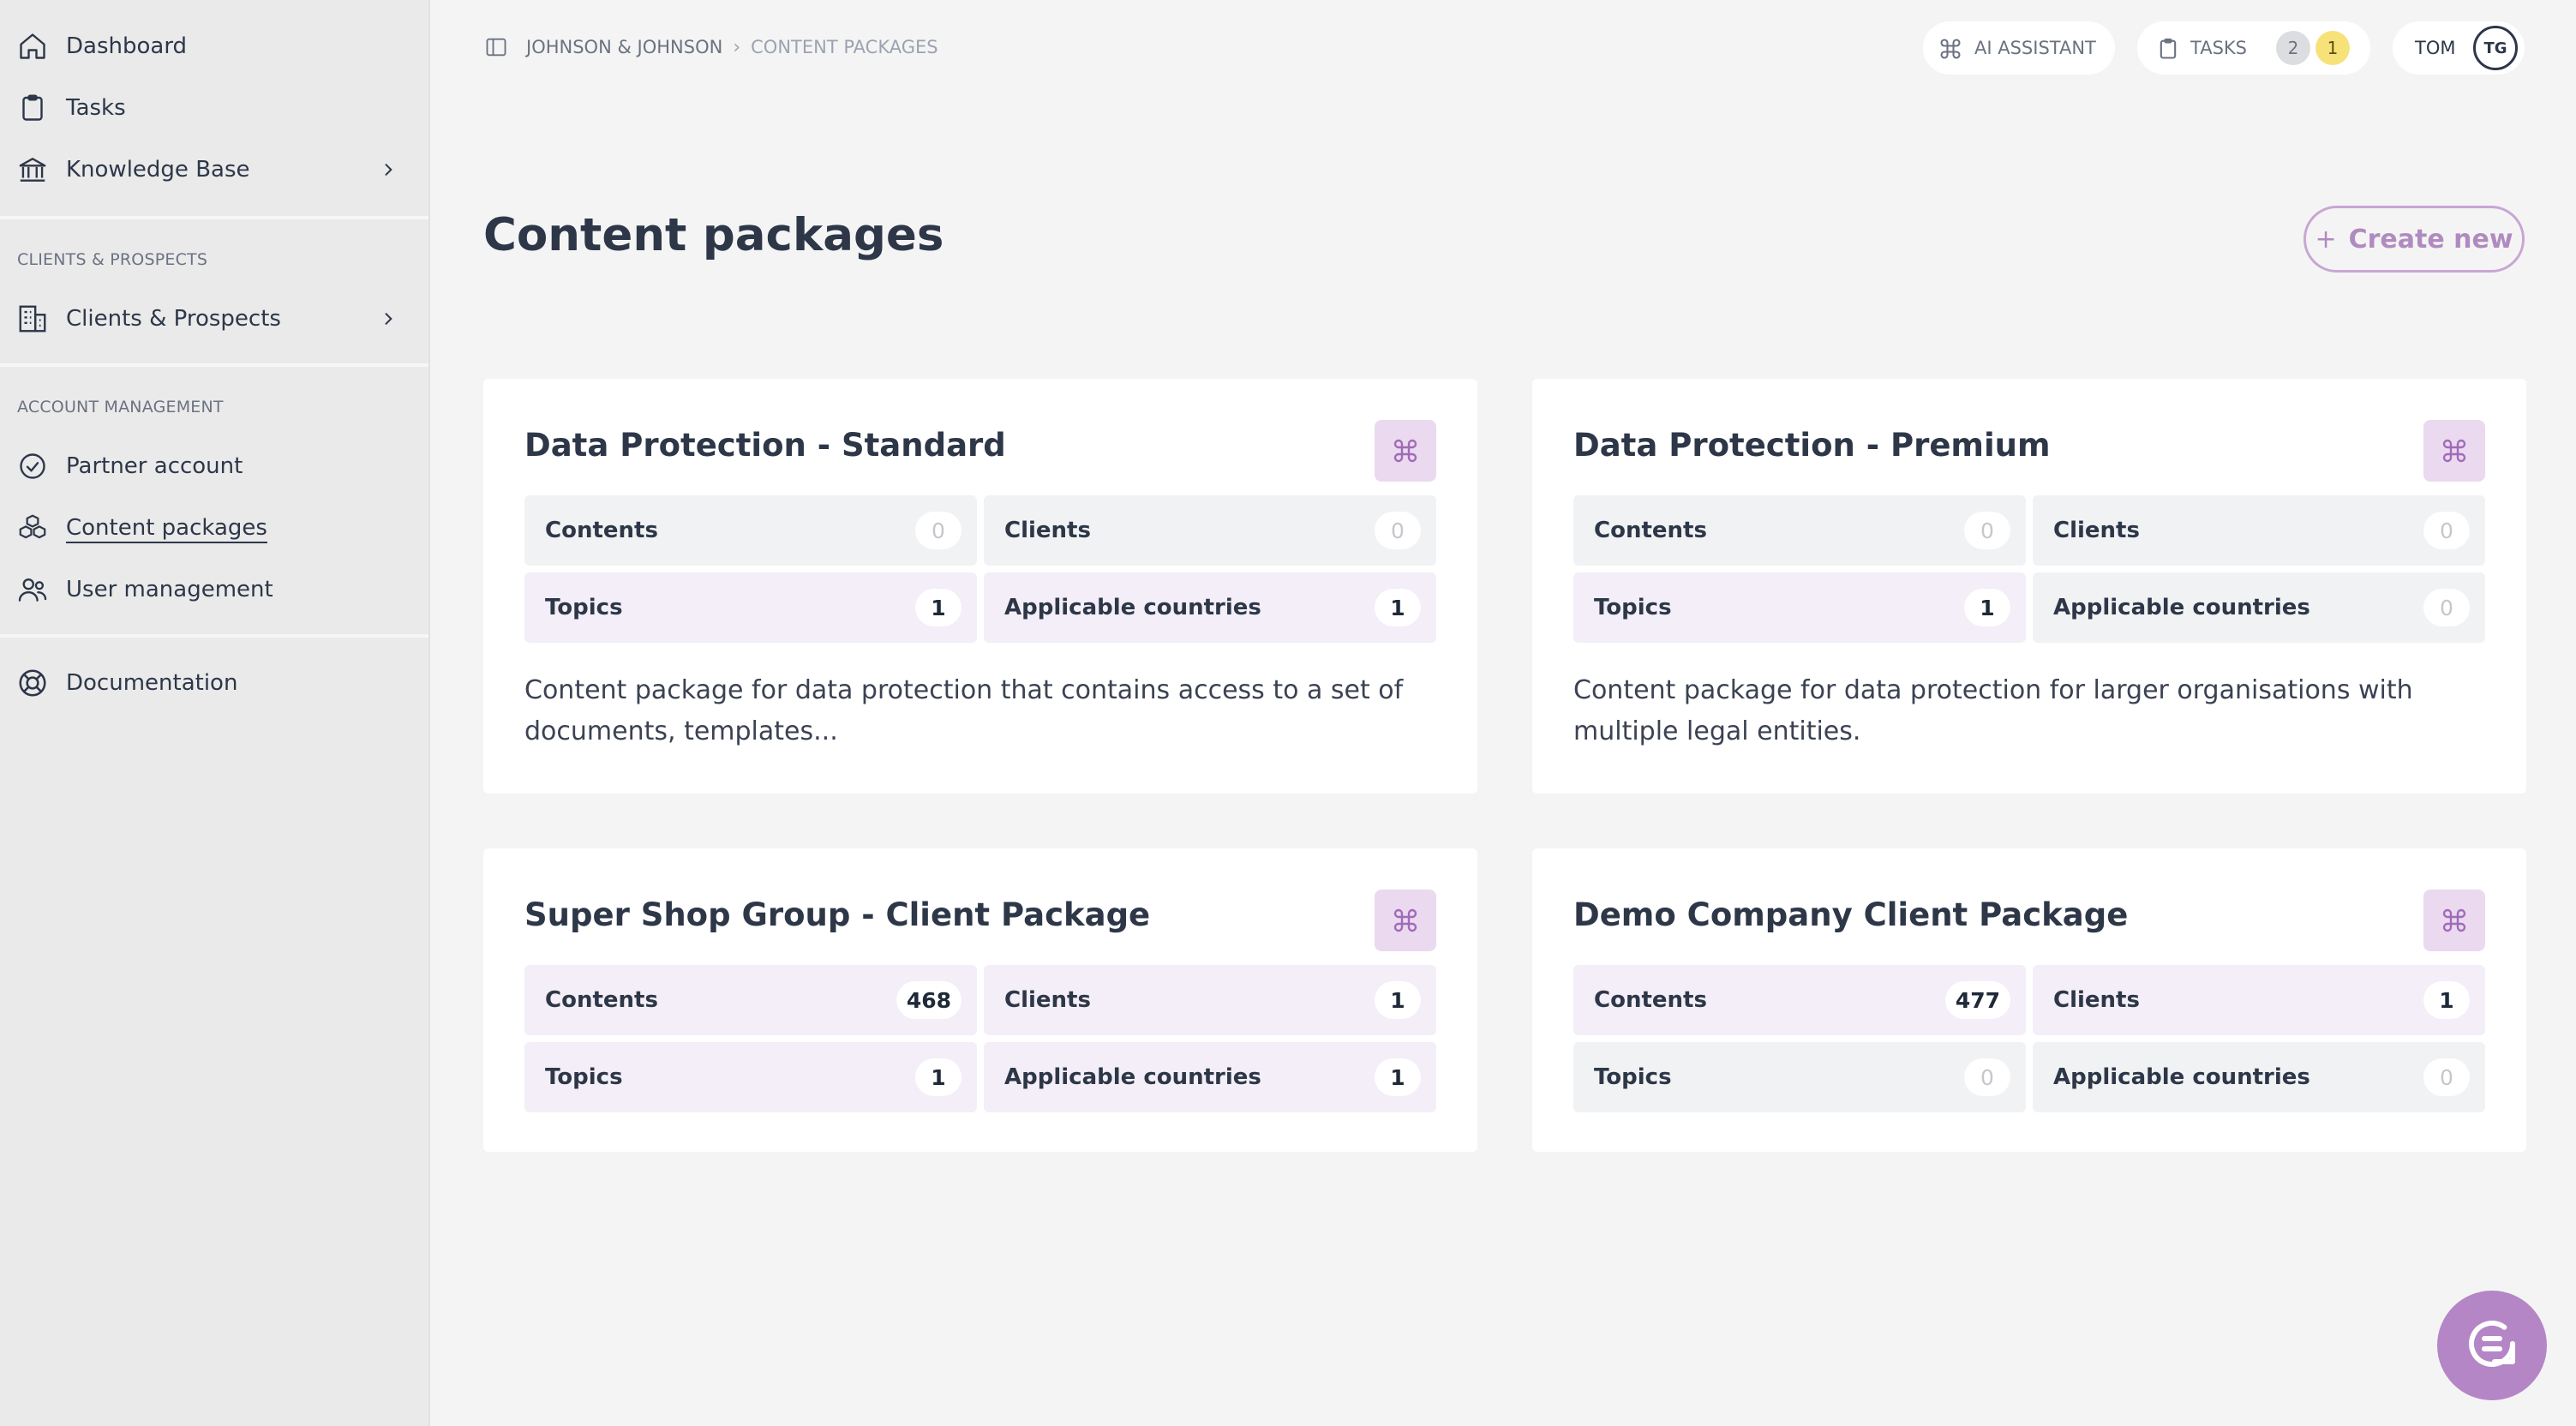 The image size is (2576, 1426). Describe the element at coordinates (2035, 48) in the screenshot. I see `ai-assistant-label: AI ASSISTANT` at that location.